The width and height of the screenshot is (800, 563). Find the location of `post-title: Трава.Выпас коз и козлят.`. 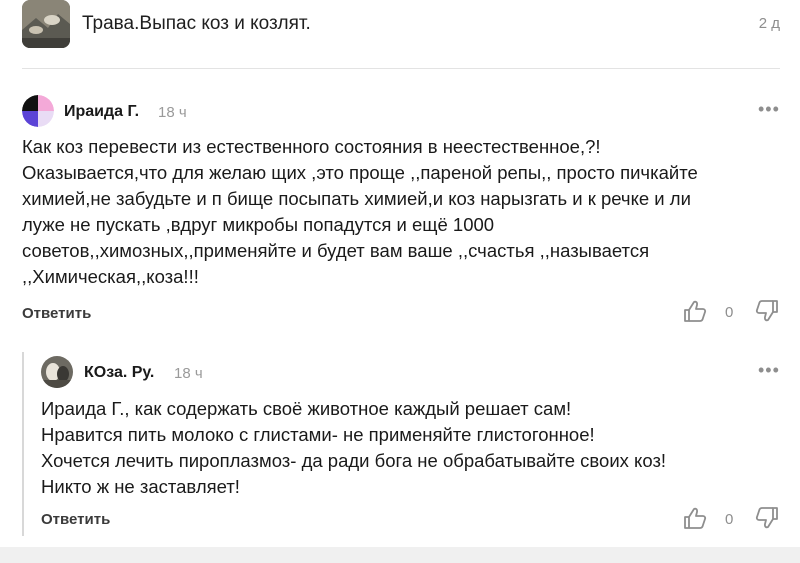

post-title: Трава.Выпас коз и козлят. is located at coordinates (196, 24).